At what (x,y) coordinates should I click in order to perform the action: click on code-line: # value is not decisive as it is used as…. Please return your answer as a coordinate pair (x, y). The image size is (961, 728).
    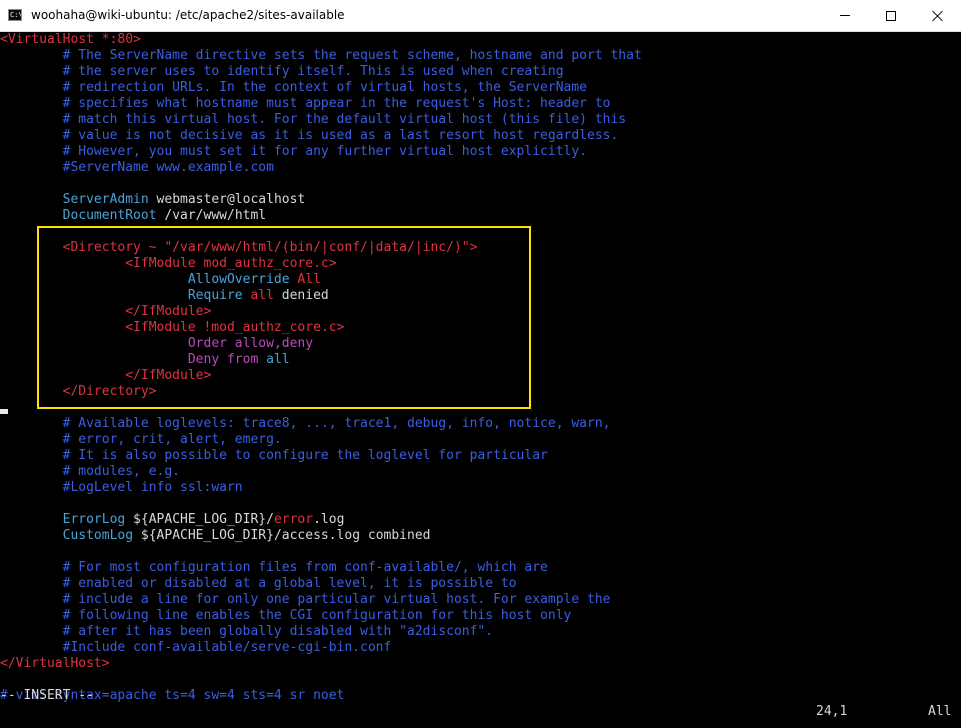
    Looking at the image, I should click on (309, 136).